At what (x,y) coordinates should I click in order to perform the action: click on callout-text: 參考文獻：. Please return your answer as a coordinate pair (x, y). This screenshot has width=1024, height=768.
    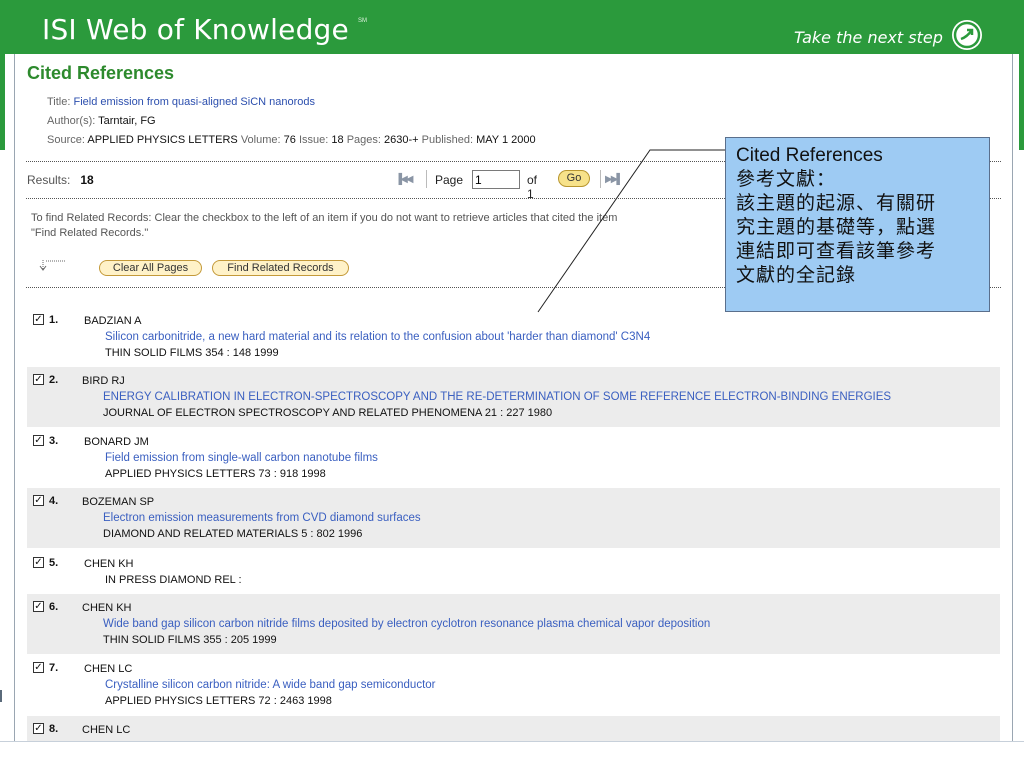
    Looking at the image, I should click on (786, 179).